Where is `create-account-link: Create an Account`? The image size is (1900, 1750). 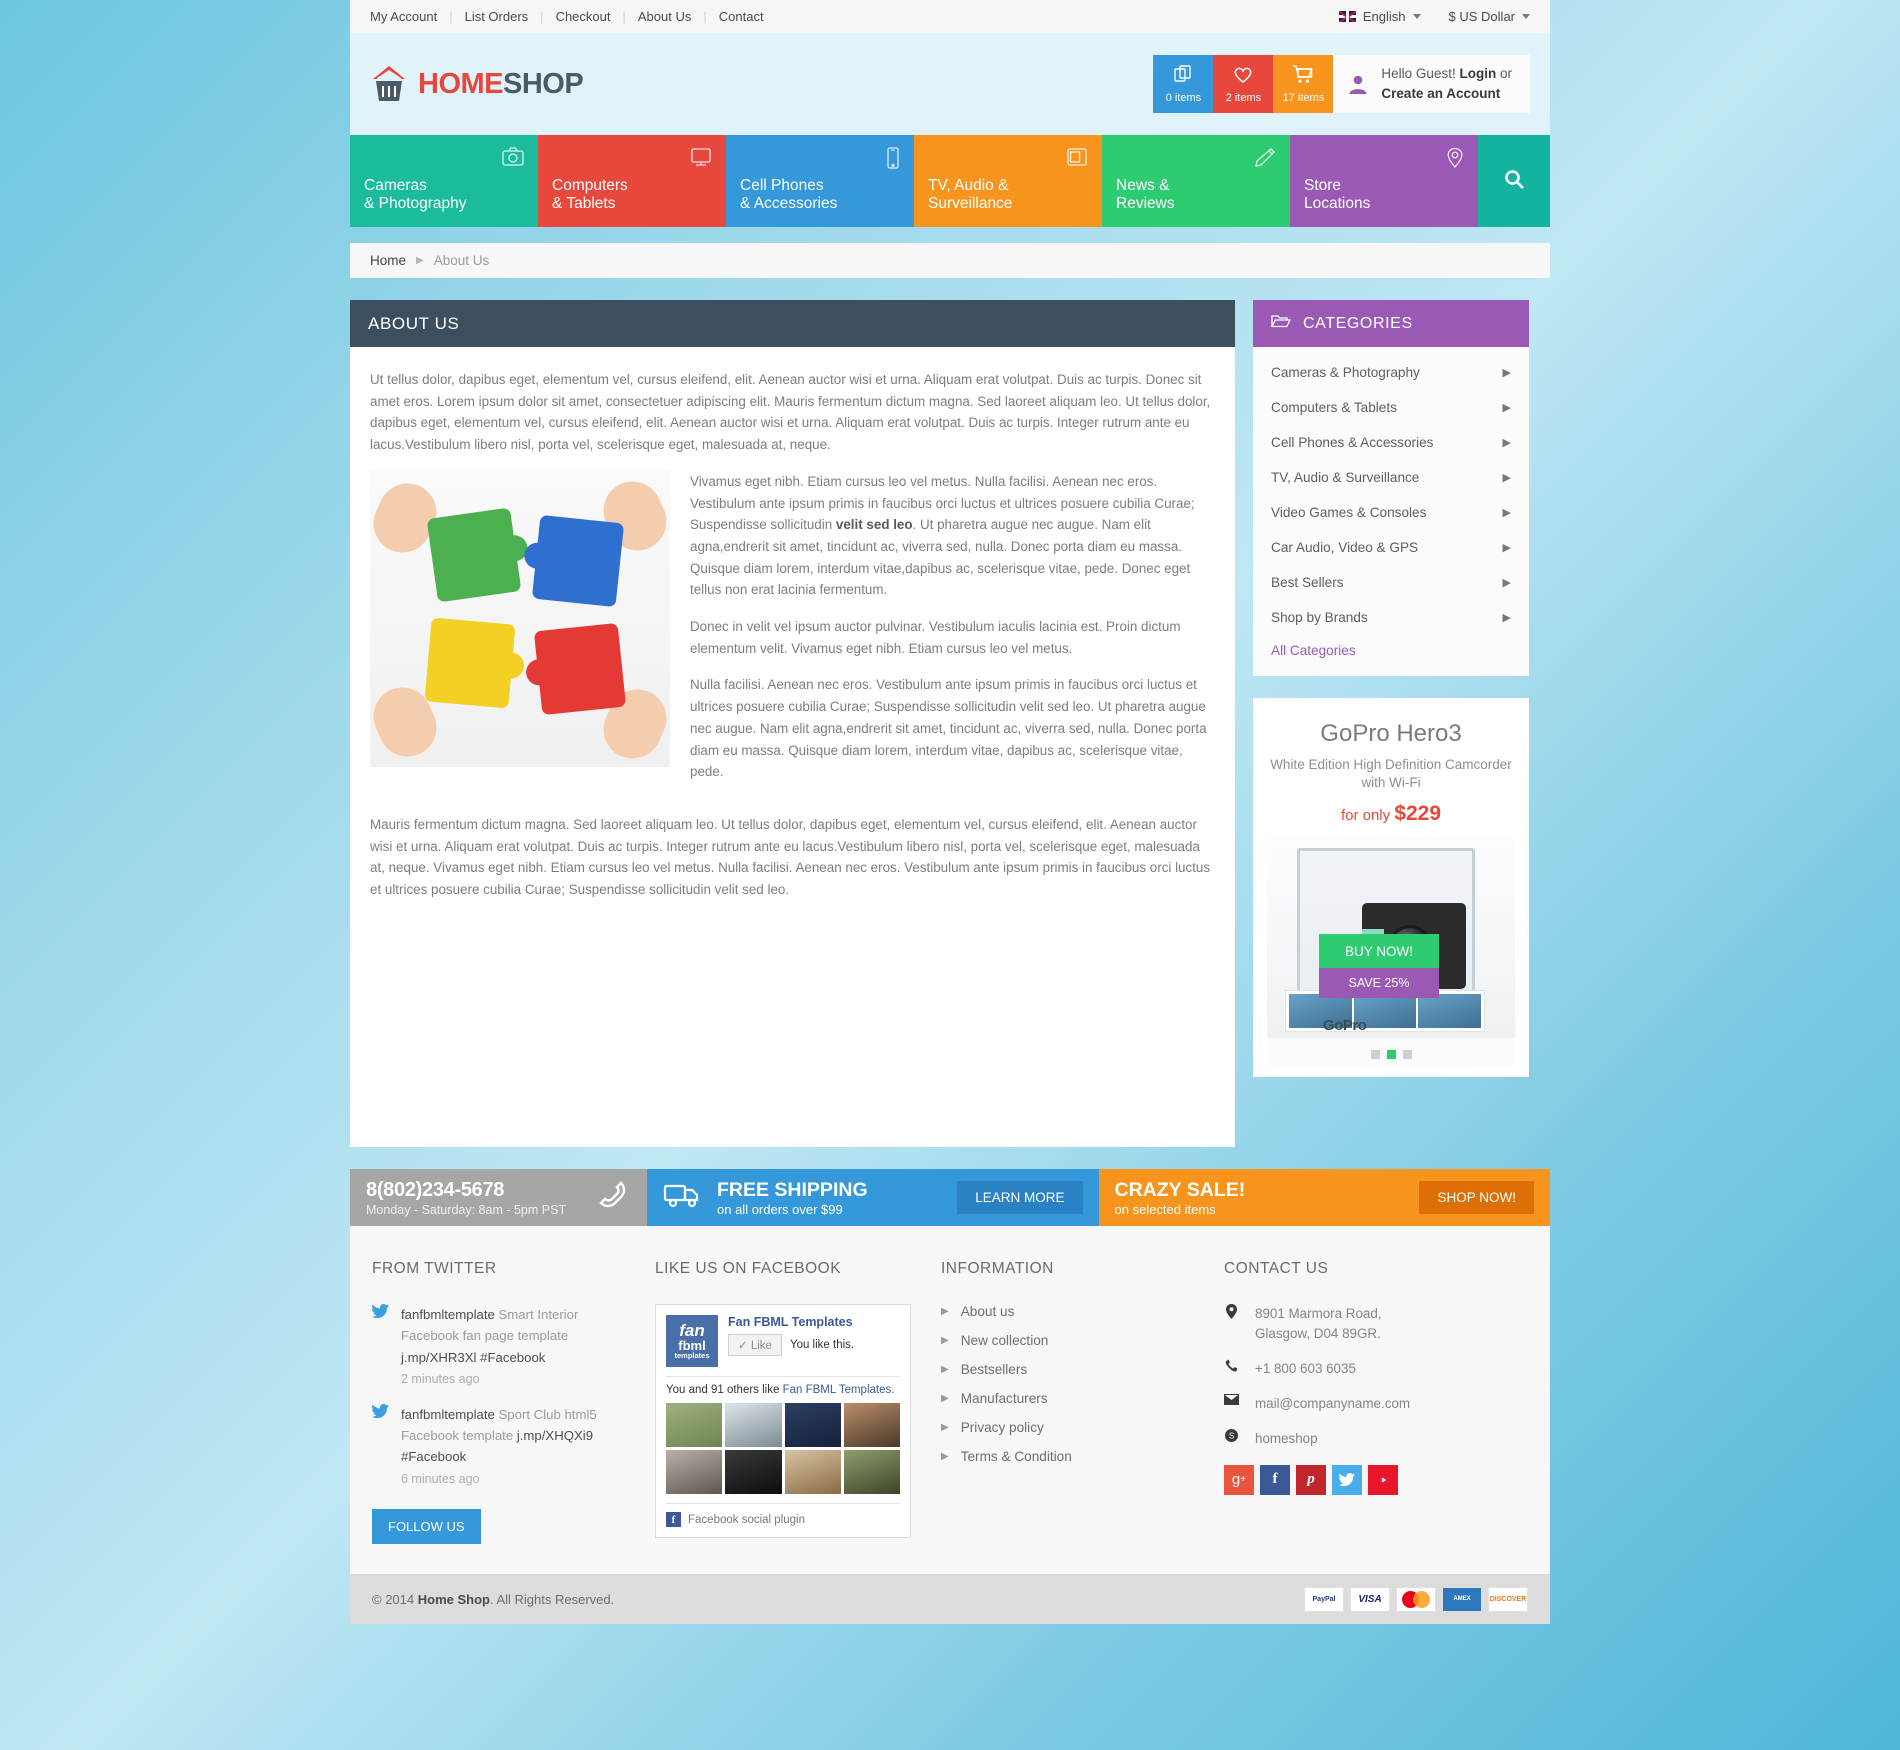
create-account-link: Create an Account is located at coordinates (1440, 93).